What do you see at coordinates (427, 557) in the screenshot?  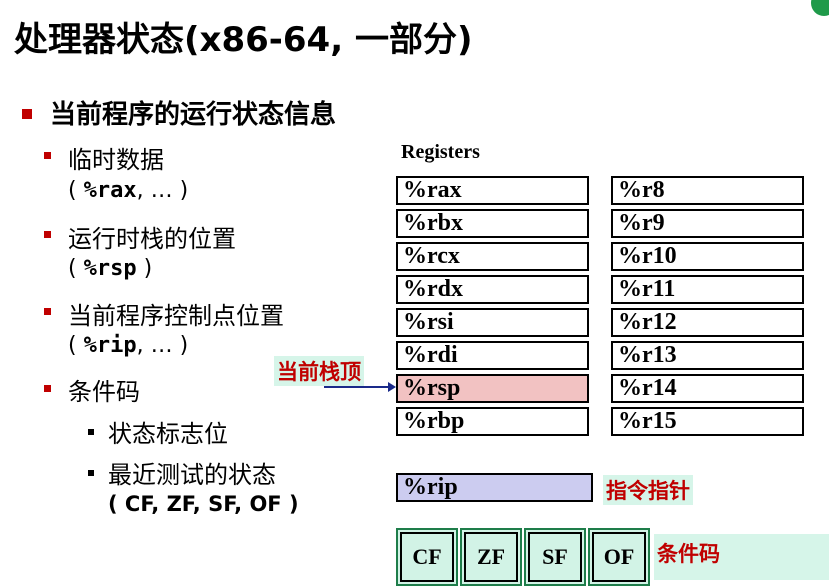 I see `flag-cf: CF` at bounding box center [427, 557].